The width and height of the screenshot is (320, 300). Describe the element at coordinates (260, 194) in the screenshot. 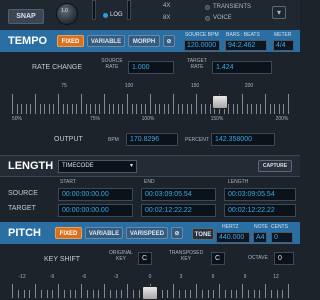

I see `source-length-field: 00:03:09:05.54` at that location.